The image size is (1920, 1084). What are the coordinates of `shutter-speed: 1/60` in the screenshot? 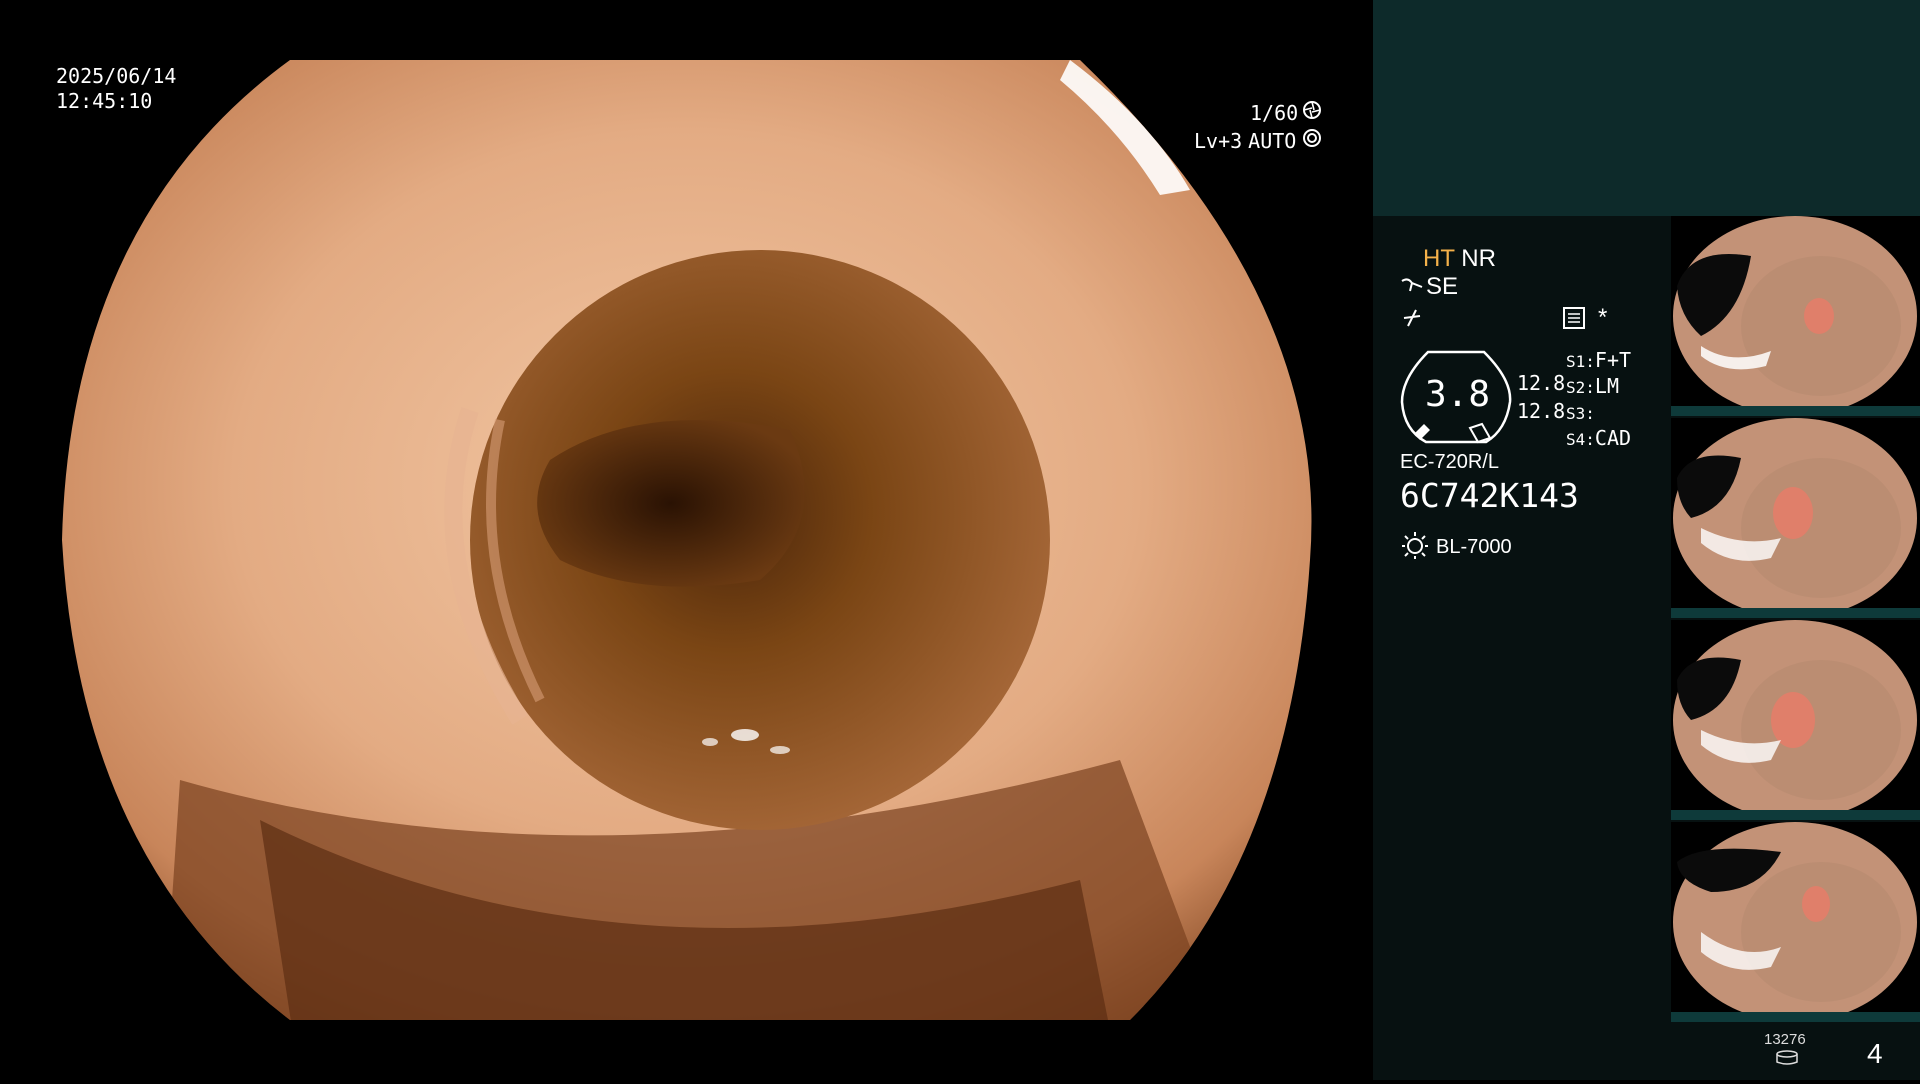 It's located at (1274, 112).